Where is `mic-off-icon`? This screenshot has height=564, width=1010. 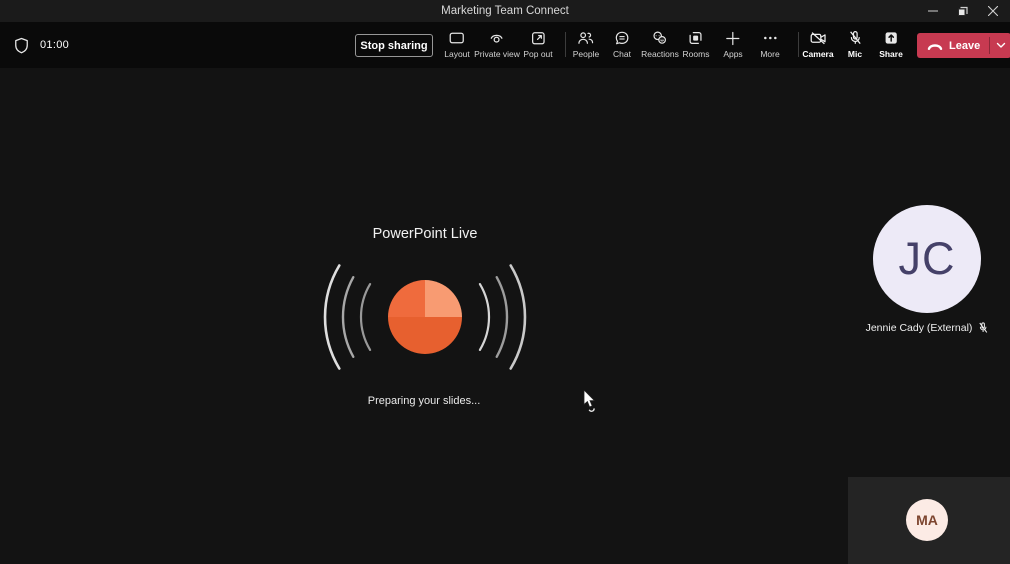
mic-off-icon is located at coordinates (855, 38).